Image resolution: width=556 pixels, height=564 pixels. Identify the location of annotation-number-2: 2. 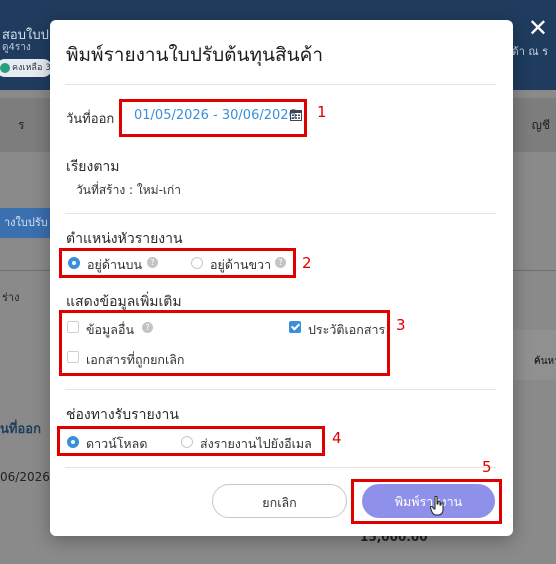
(307, 263).